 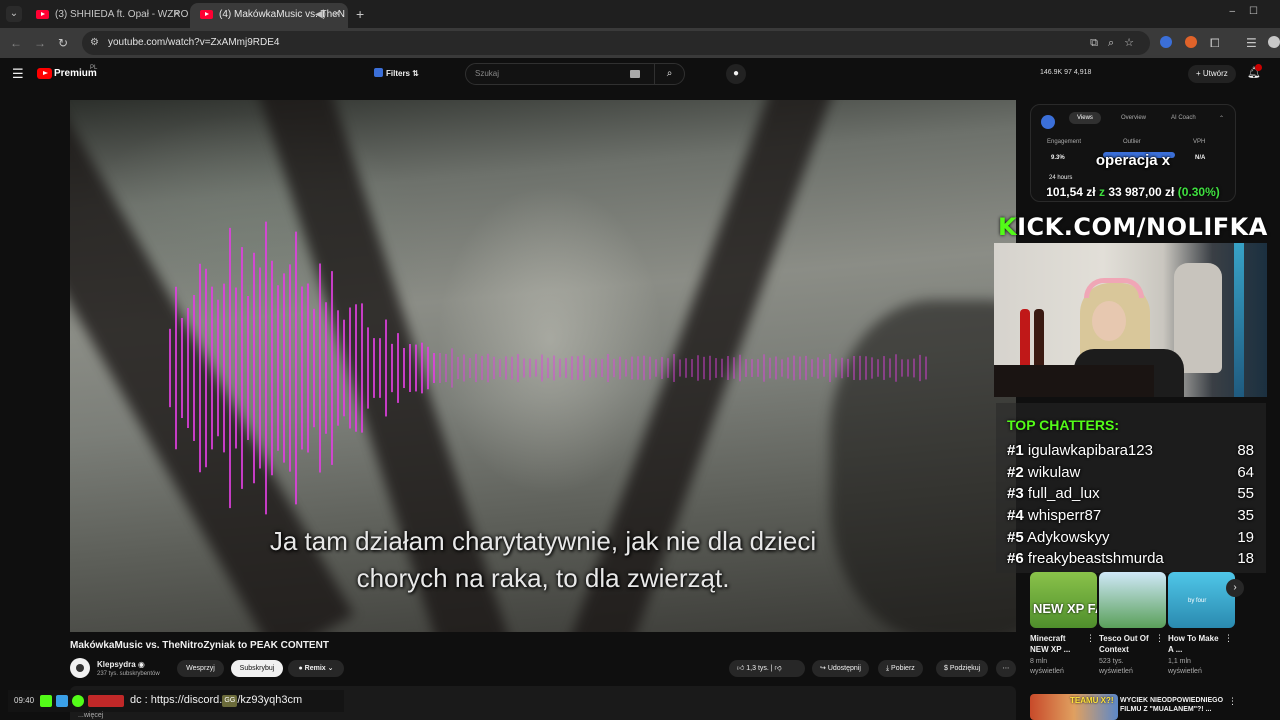 What do you see at coordinates (360, 14) in the screenshot?
I see `new-tab-icon: +` at bounding box center [360, 14].